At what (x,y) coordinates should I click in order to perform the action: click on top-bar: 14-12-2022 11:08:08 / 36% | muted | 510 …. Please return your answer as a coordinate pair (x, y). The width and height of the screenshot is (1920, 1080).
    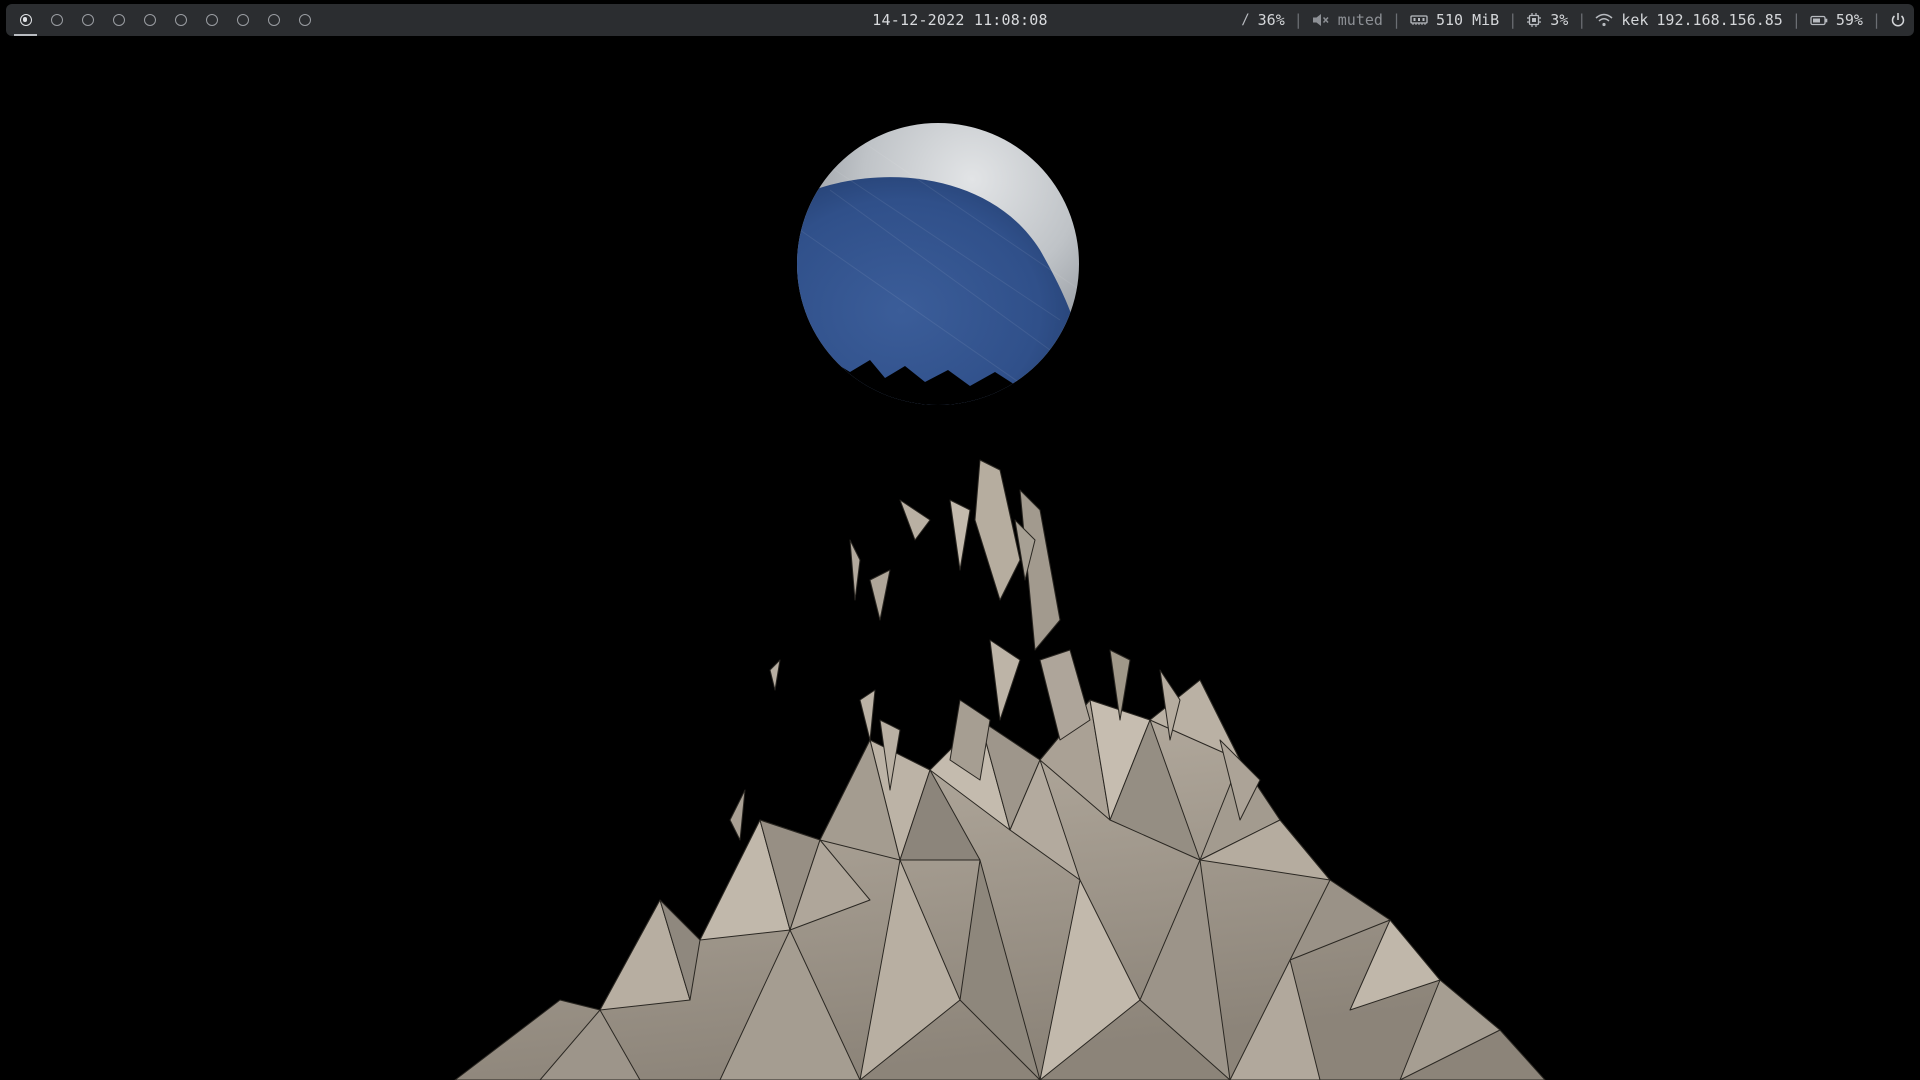
    Looking at the image, I should click on (960, 20).